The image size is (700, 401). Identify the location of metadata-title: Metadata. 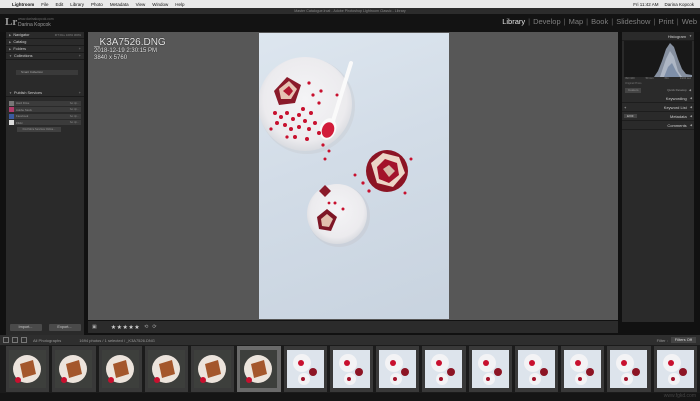
(678, 116).